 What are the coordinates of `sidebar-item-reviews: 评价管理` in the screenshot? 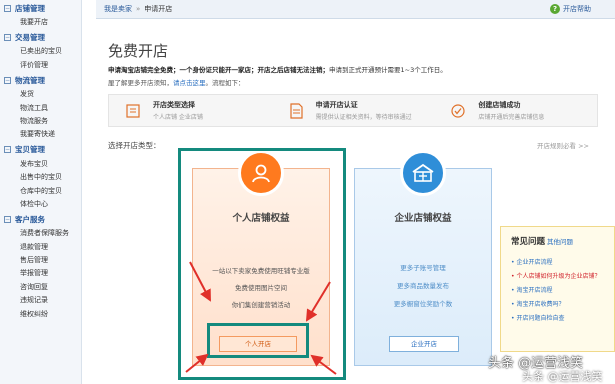 It's located at (40, 65).